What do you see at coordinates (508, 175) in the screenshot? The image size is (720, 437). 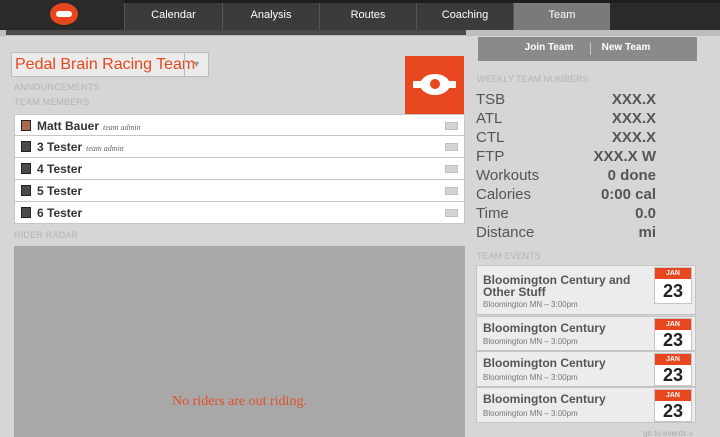 I see `stat-name: Workouts` at bounding box center [508, 175].